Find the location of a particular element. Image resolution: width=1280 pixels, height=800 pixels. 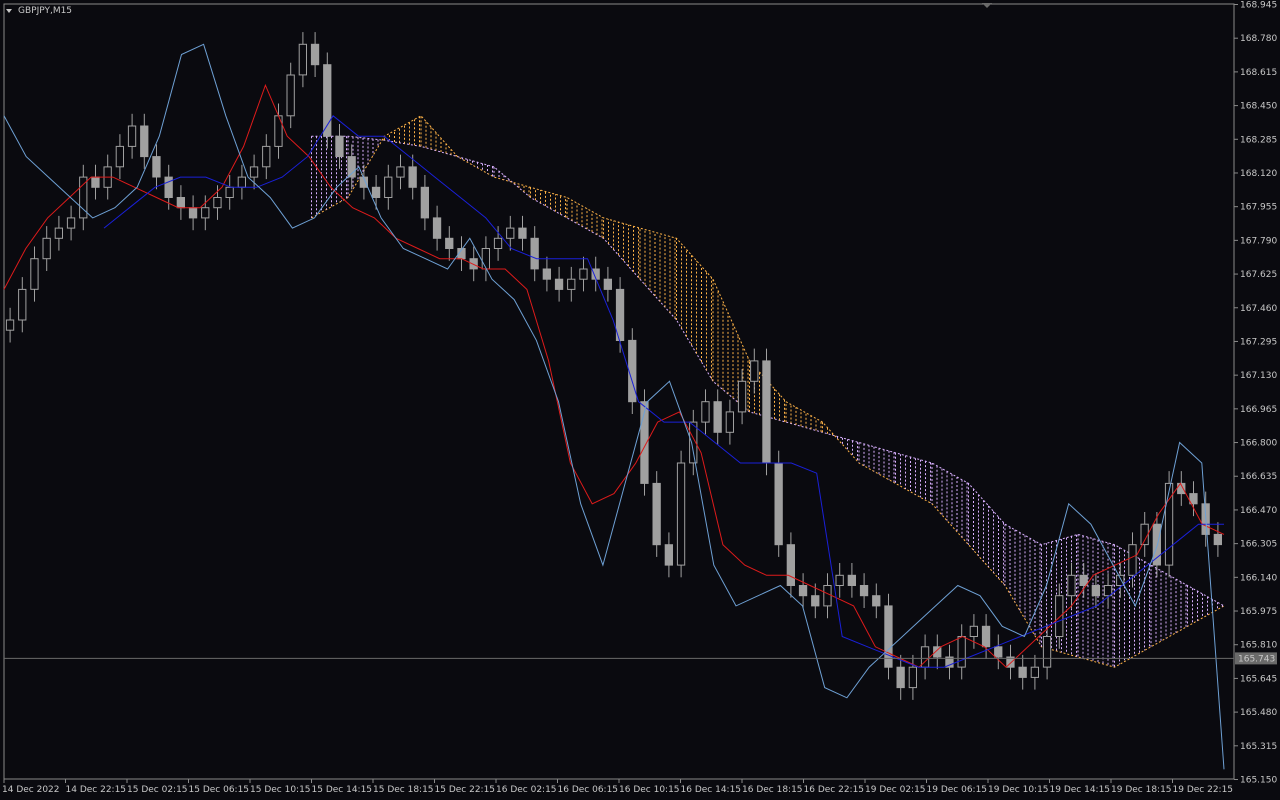

dropdown-triangle-icon is located at coordinates (9, 11).